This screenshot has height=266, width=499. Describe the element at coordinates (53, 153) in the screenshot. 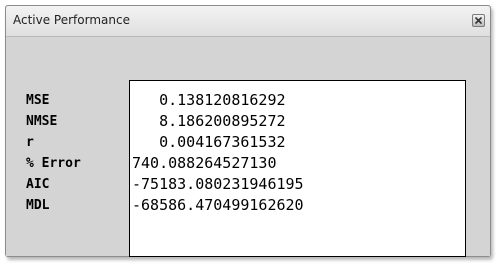

I see `metric-labels: MSE NMSE r % Error AIC MDL` at that location.